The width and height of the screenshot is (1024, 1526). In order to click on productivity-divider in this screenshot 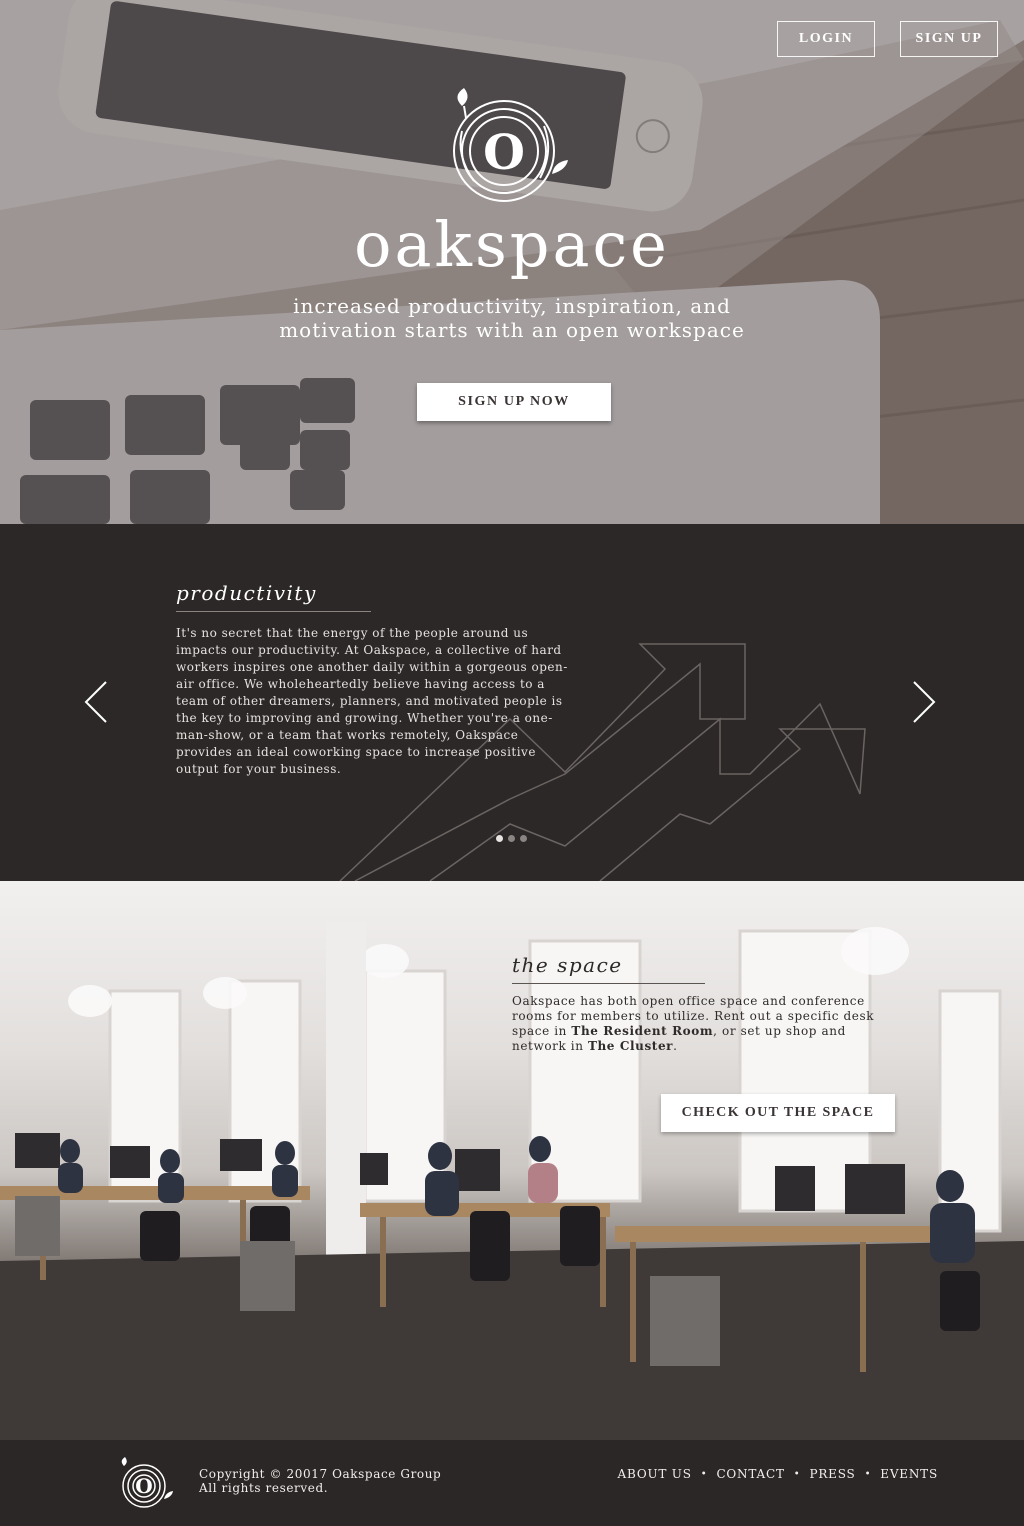, I will do `click(273, 611)`.